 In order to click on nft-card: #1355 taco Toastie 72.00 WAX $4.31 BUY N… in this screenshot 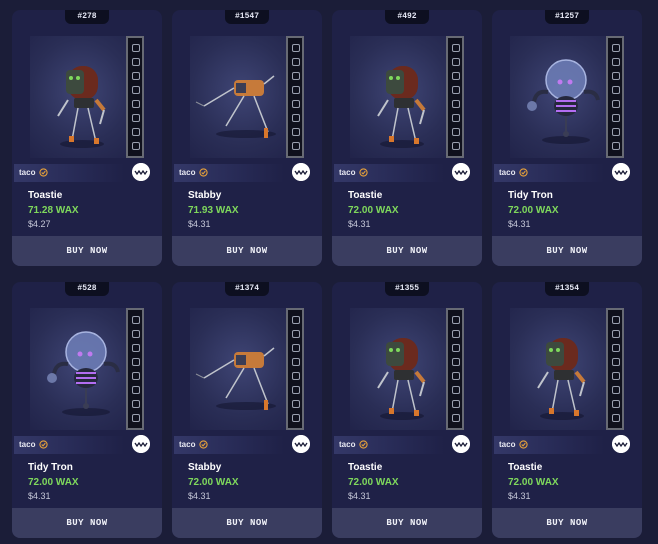, I will do `click(407, 410)`.